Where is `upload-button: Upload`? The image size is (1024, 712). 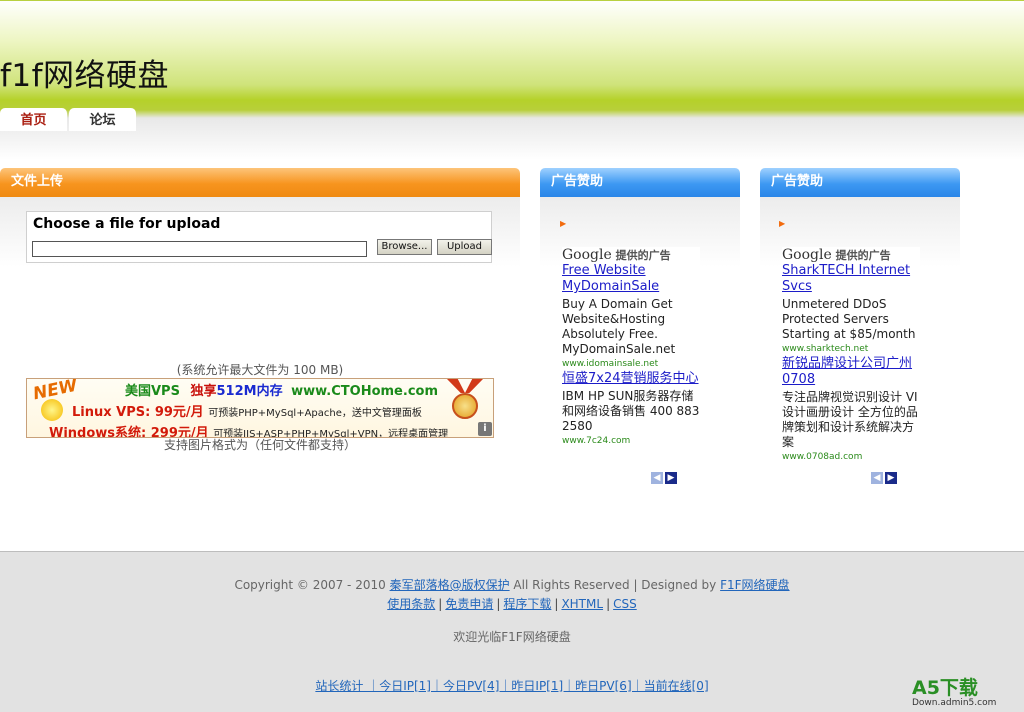 upload-button: Upload is located at coordinates (464, 247).